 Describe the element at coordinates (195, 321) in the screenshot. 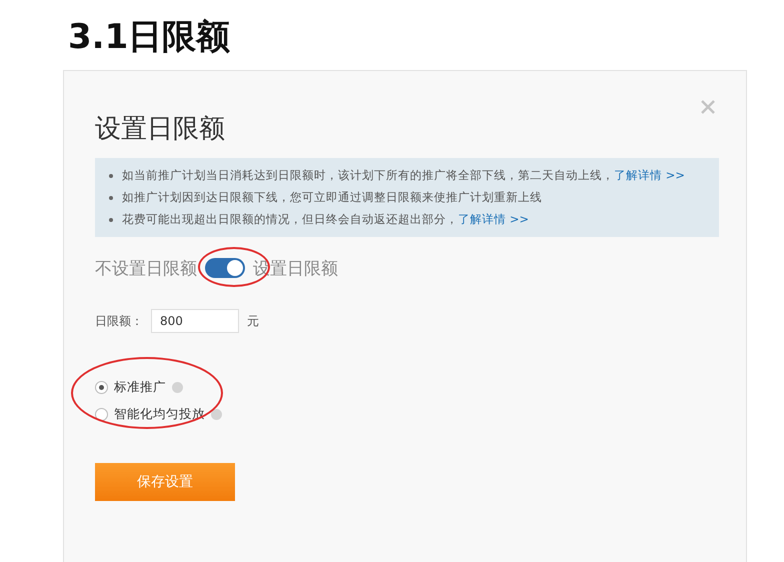

I see `limit-input-field: 800` at that location.